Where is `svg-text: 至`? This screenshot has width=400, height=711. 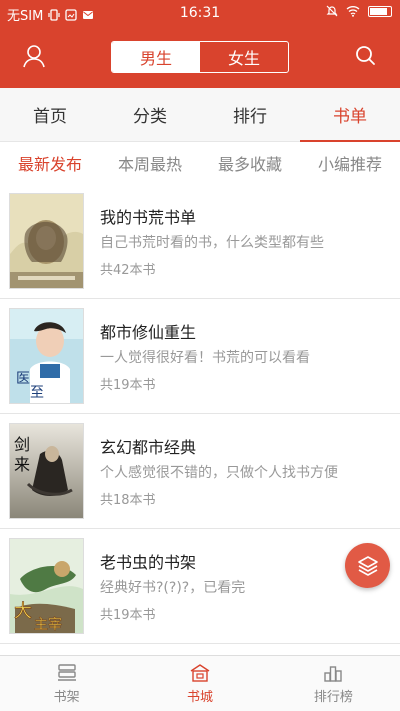 svg-text: 至 is located at coordinates (37, 393).